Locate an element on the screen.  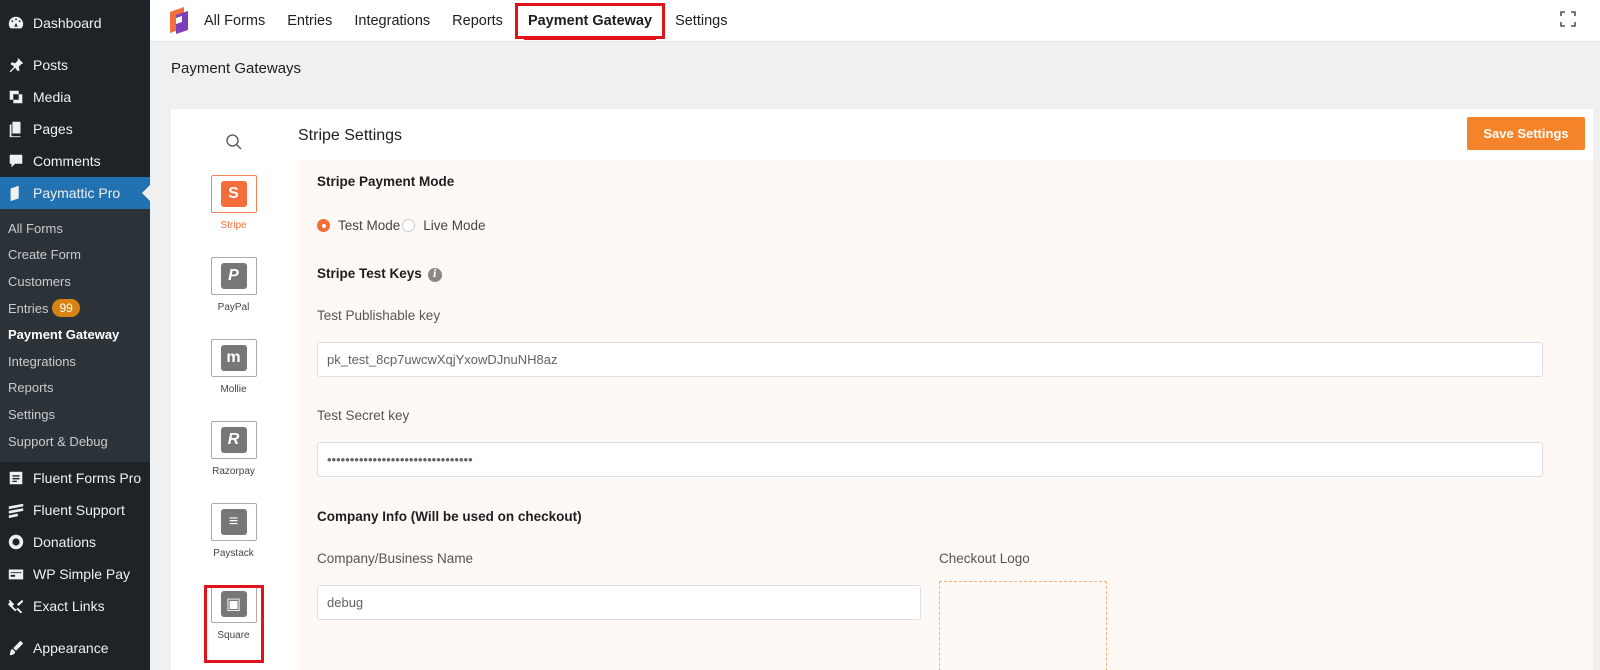
entries-count-badge: 99 is located at coordinates (66, 308).